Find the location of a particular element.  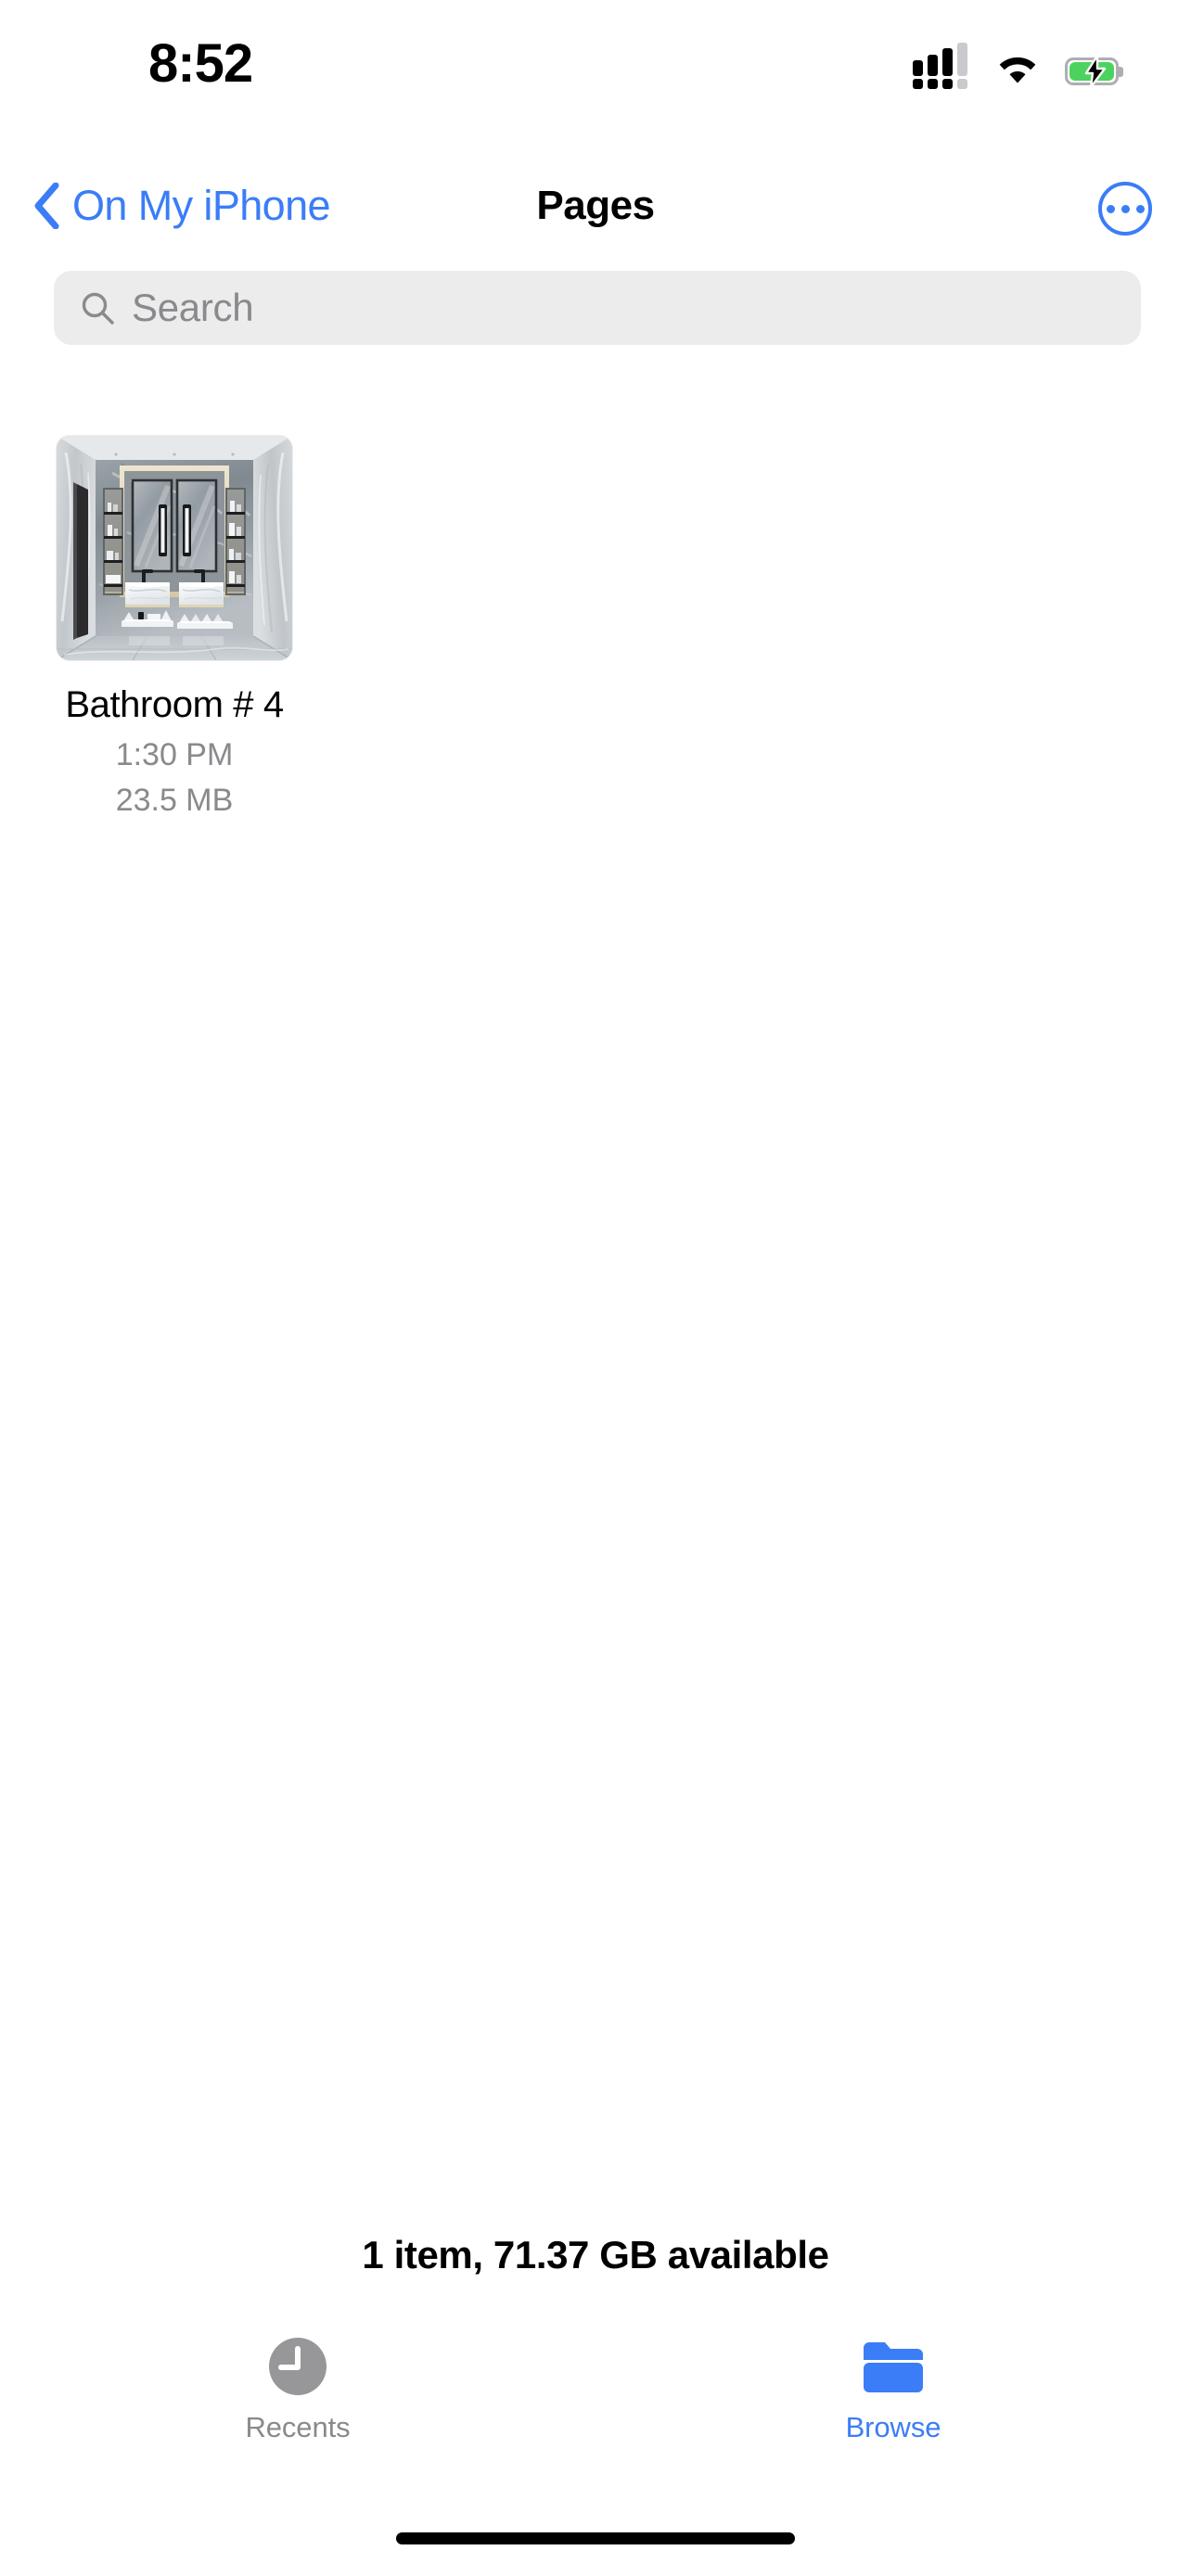

battery-charging-icon is located at coordinates (1094, 71).